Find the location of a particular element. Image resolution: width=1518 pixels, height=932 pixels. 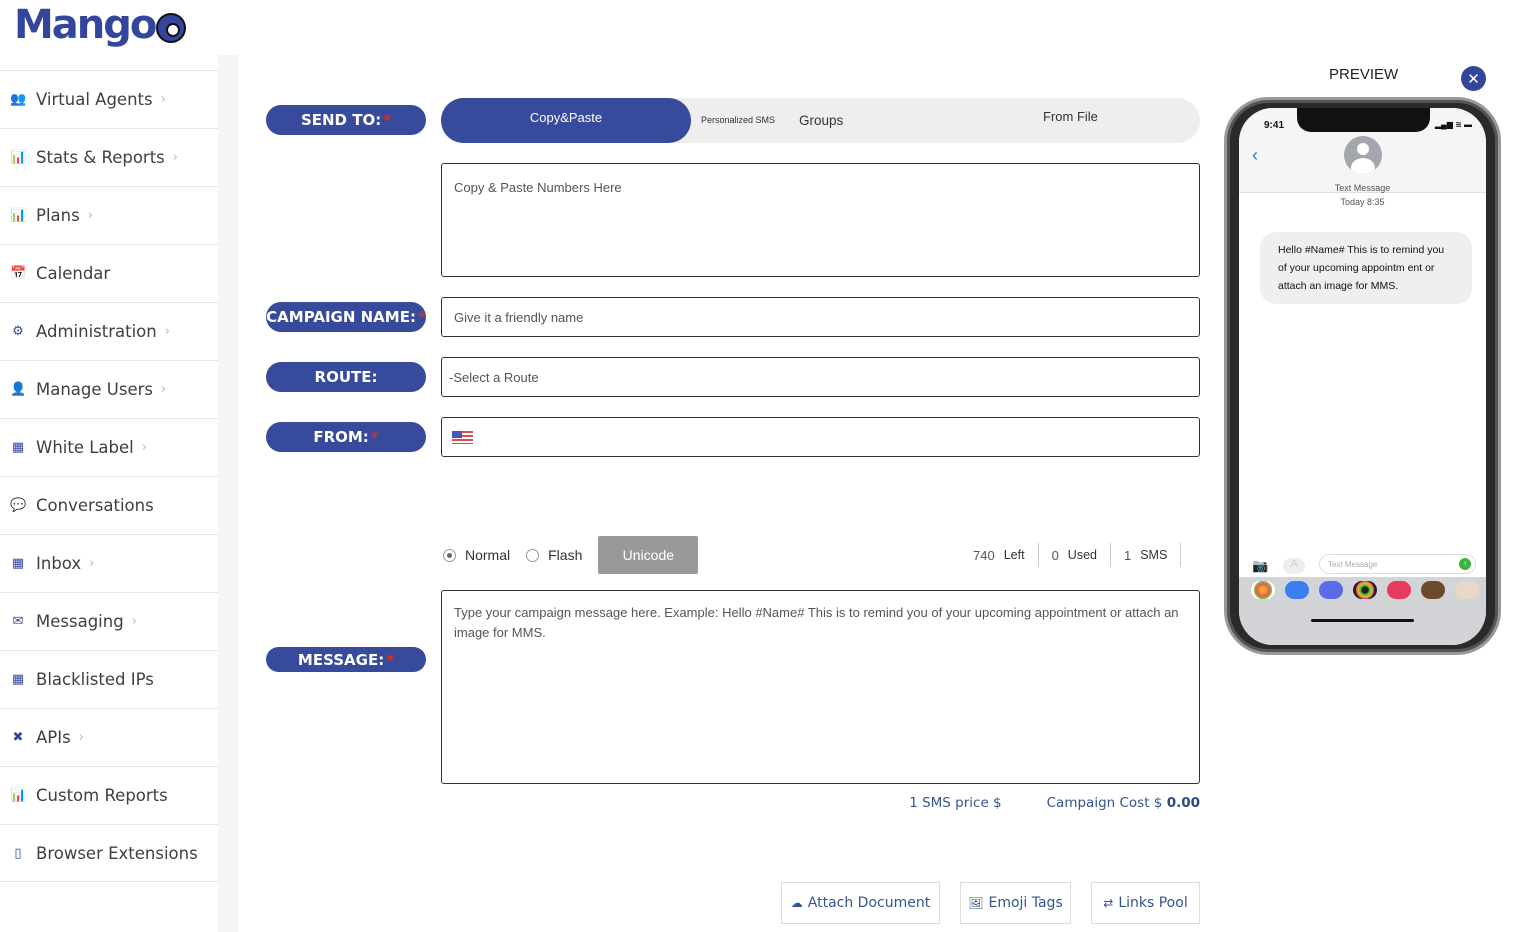

sms-price-label: 1 SMS price $ is located at coordinates (955, 803).